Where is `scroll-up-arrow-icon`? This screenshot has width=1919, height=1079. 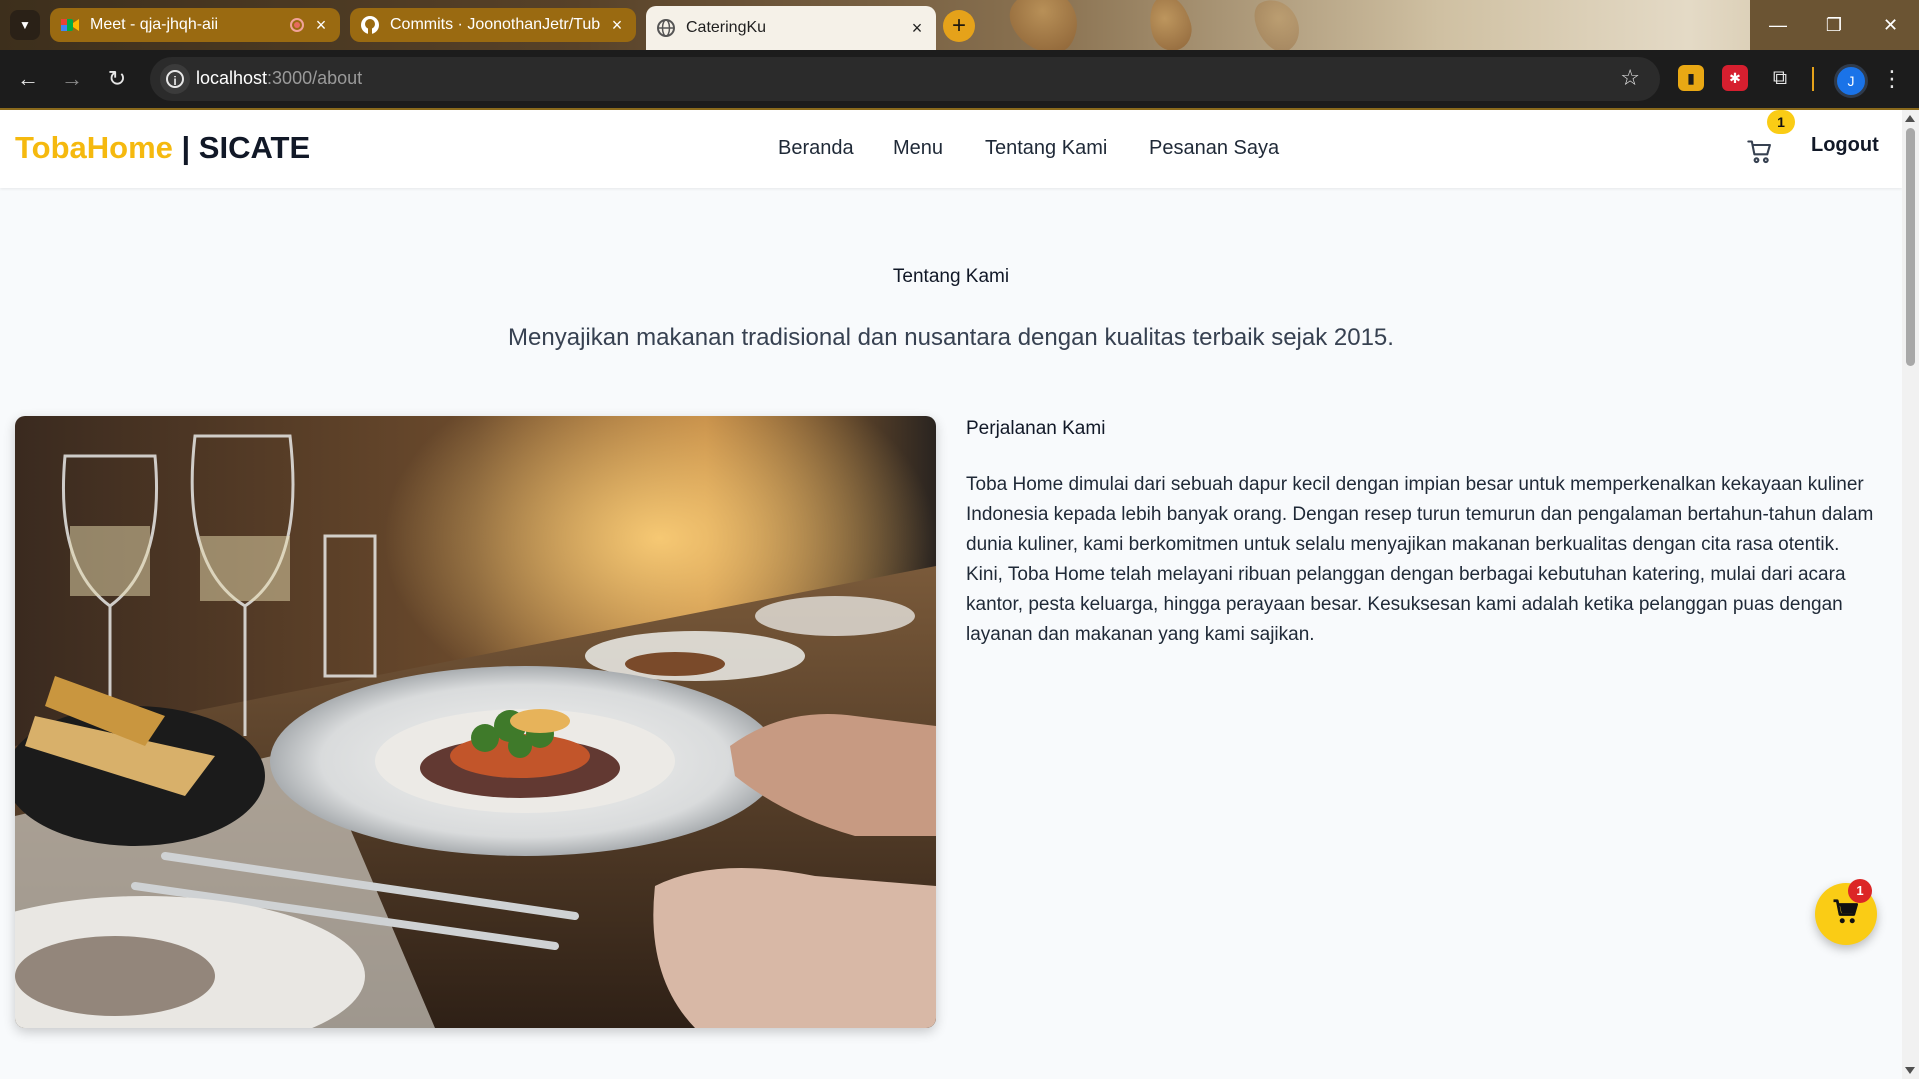 scroll-up-arrow-icon is located at coordinates (1910, 118).